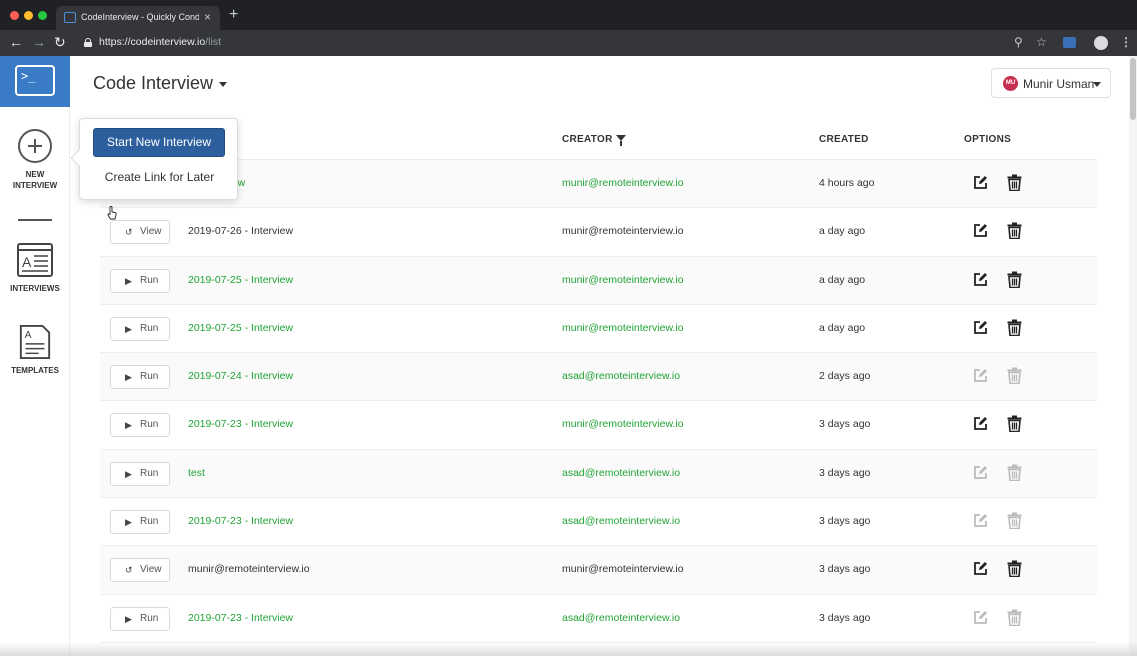 The width and height of the screenshot is (1137, 656). I want to click on user-name: Munir Usman, so click(1059, 84).